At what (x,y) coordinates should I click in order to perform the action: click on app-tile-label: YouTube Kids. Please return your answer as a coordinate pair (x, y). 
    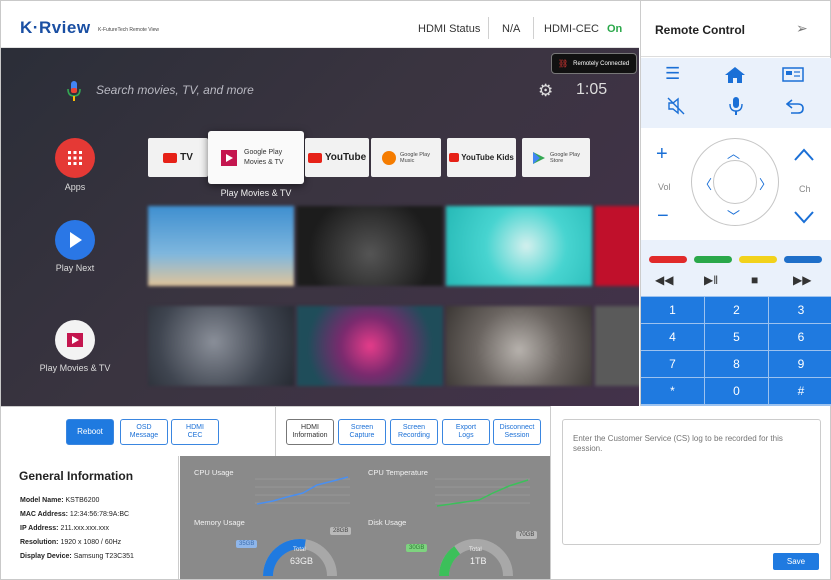
    Looking at the image, I should click on (487, 157).